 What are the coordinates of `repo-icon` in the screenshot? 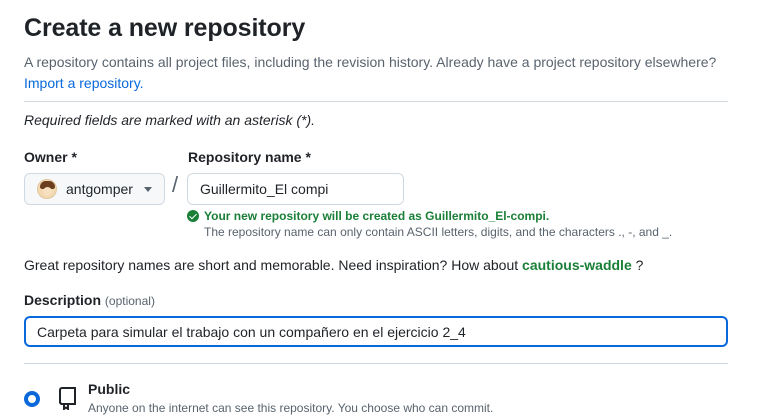 It's located at (67, 398).